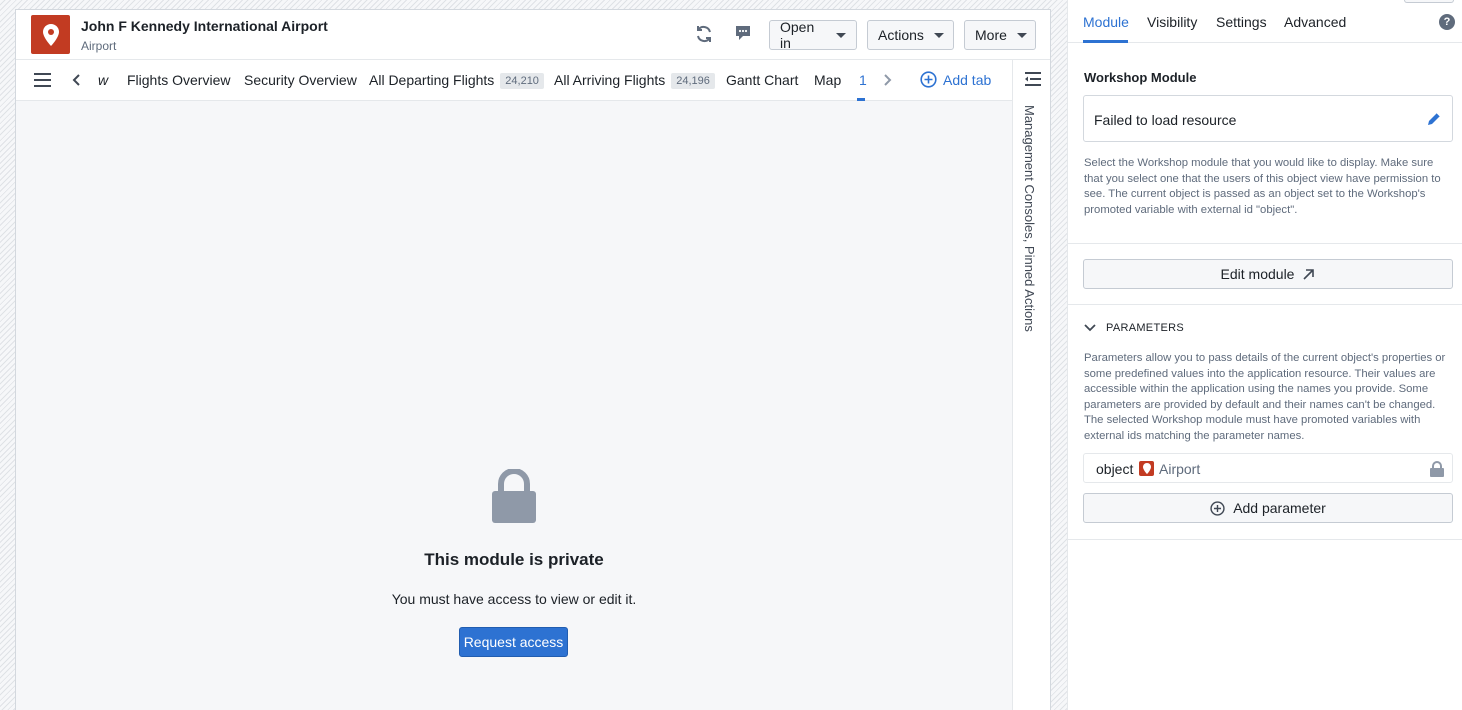 This screenshot has width=1462, height=710. Describe the element at coordinates (887, 81) in the screenshot. I see `chevron-right-icon` at that location.